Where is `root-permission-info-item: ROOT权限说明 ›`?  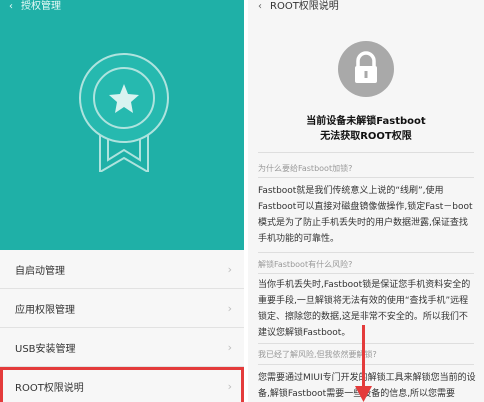 root-permission-info-item: ROOT权限说明 › is located at coordinates (122, 384).